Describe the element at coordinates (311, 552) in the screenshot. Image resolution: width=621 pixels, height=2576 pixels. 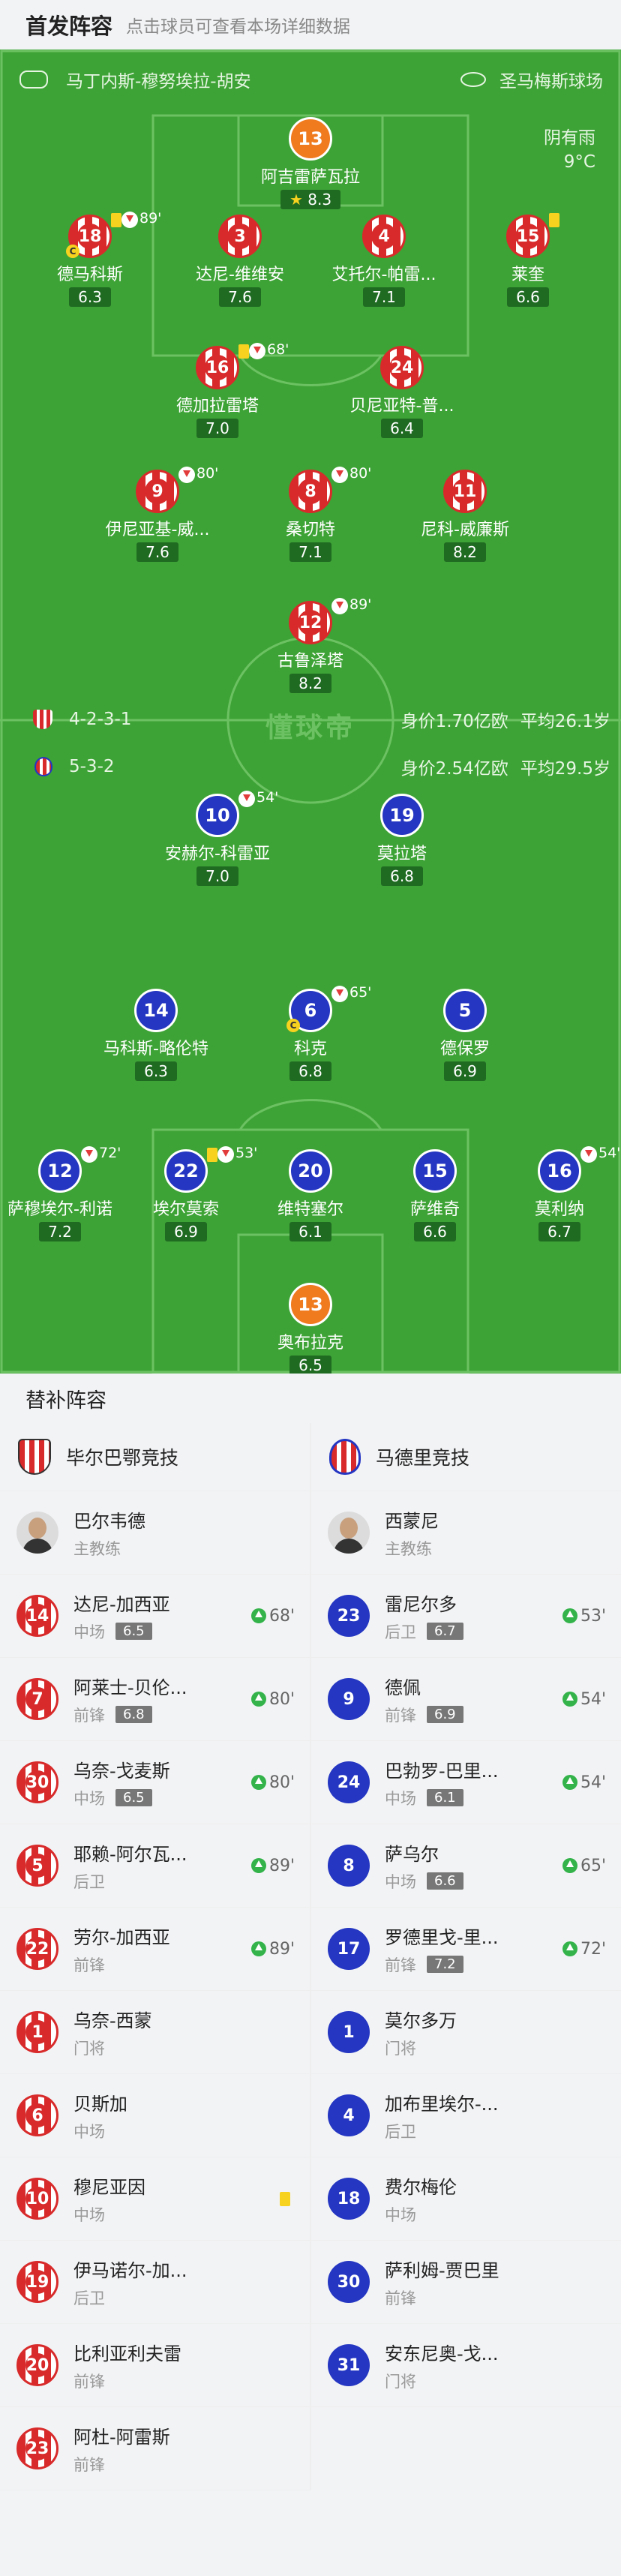
I see `player-rating: 7.1` at that location.